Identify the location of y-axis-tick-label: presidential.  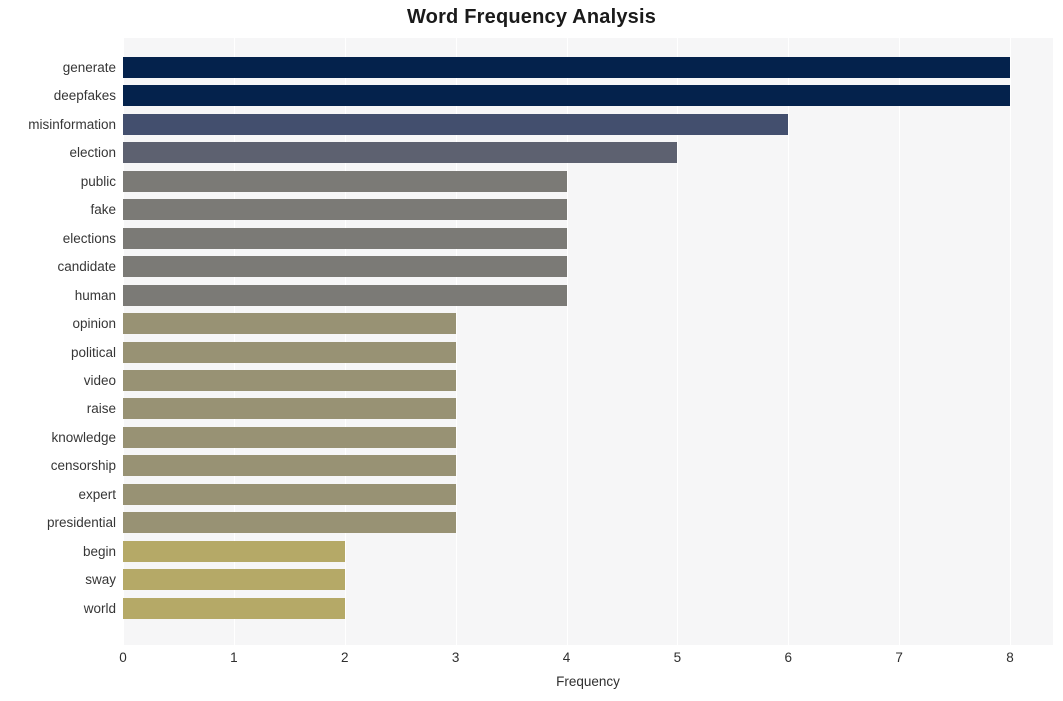
(81, 523).